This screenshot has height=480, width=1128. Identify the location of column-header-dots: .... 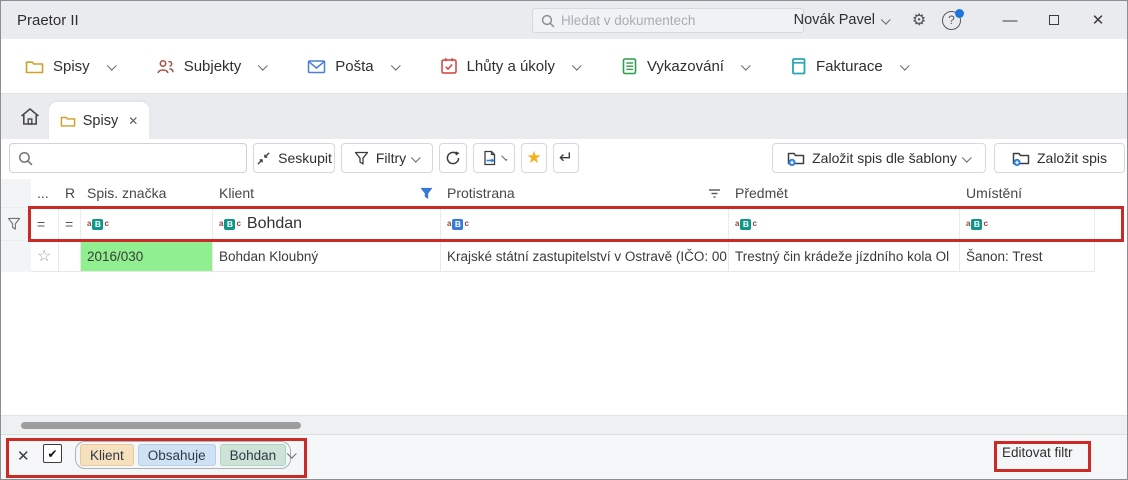
(45, 193).